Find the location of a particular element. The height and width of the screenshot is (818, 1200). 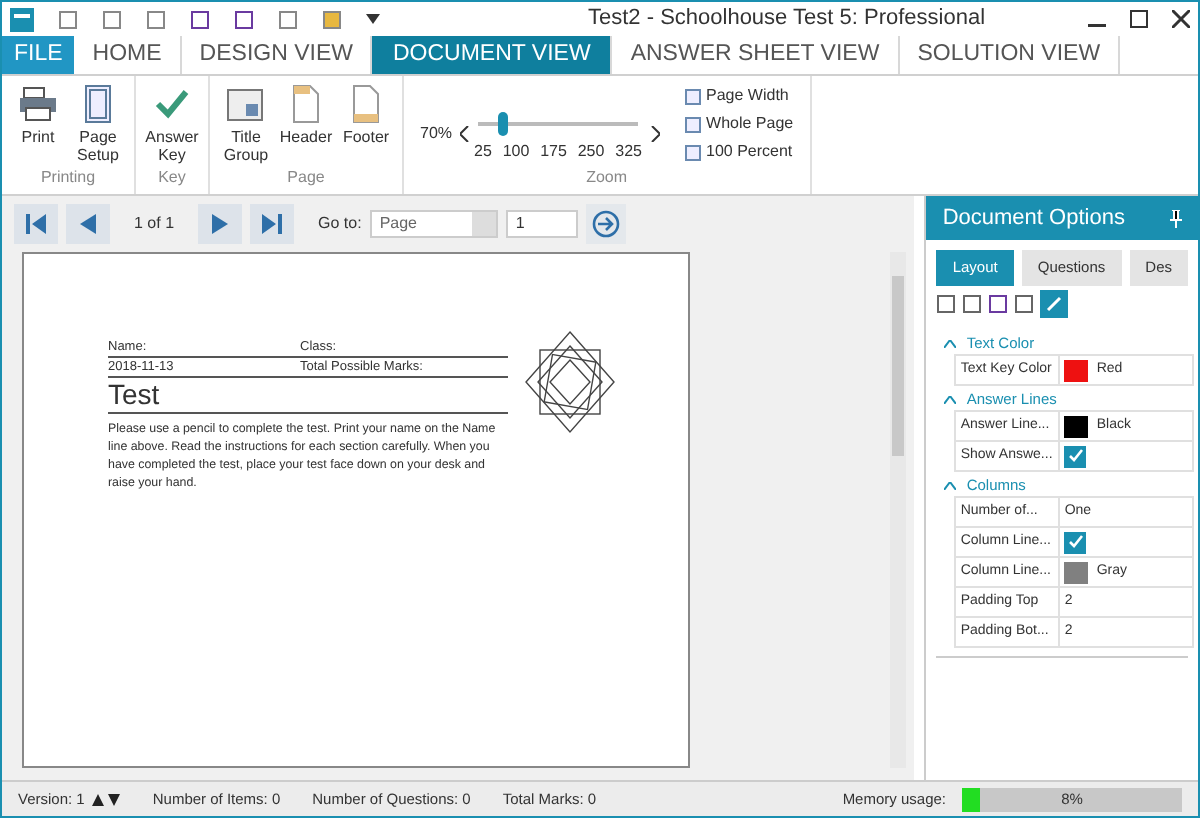

slider-thumb is located at coordinates (503, 124).